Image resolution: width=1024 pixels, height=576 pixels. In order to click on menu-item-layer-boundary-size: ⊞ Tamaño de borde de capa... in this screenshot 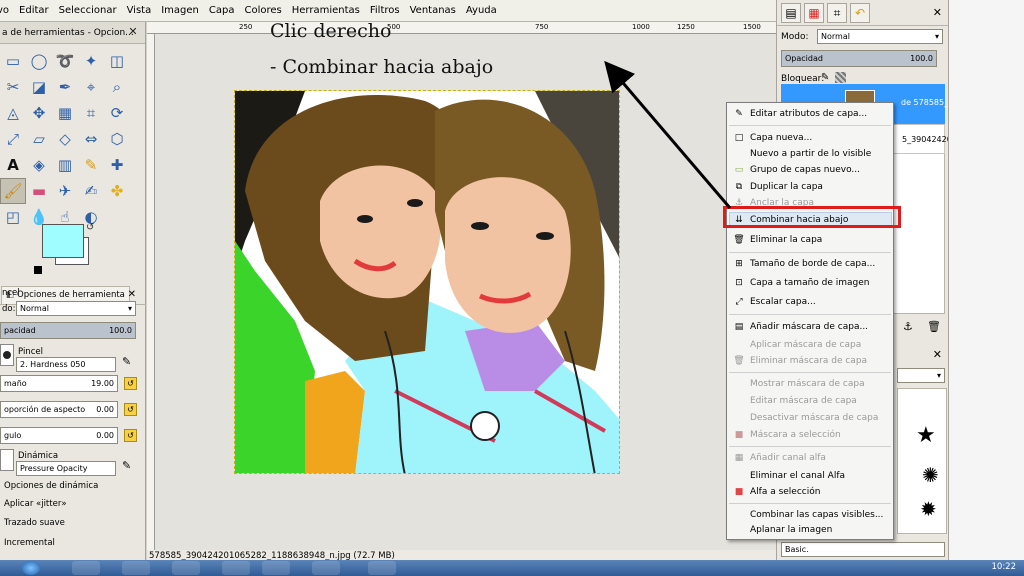, I will do `click(810, 264)`.